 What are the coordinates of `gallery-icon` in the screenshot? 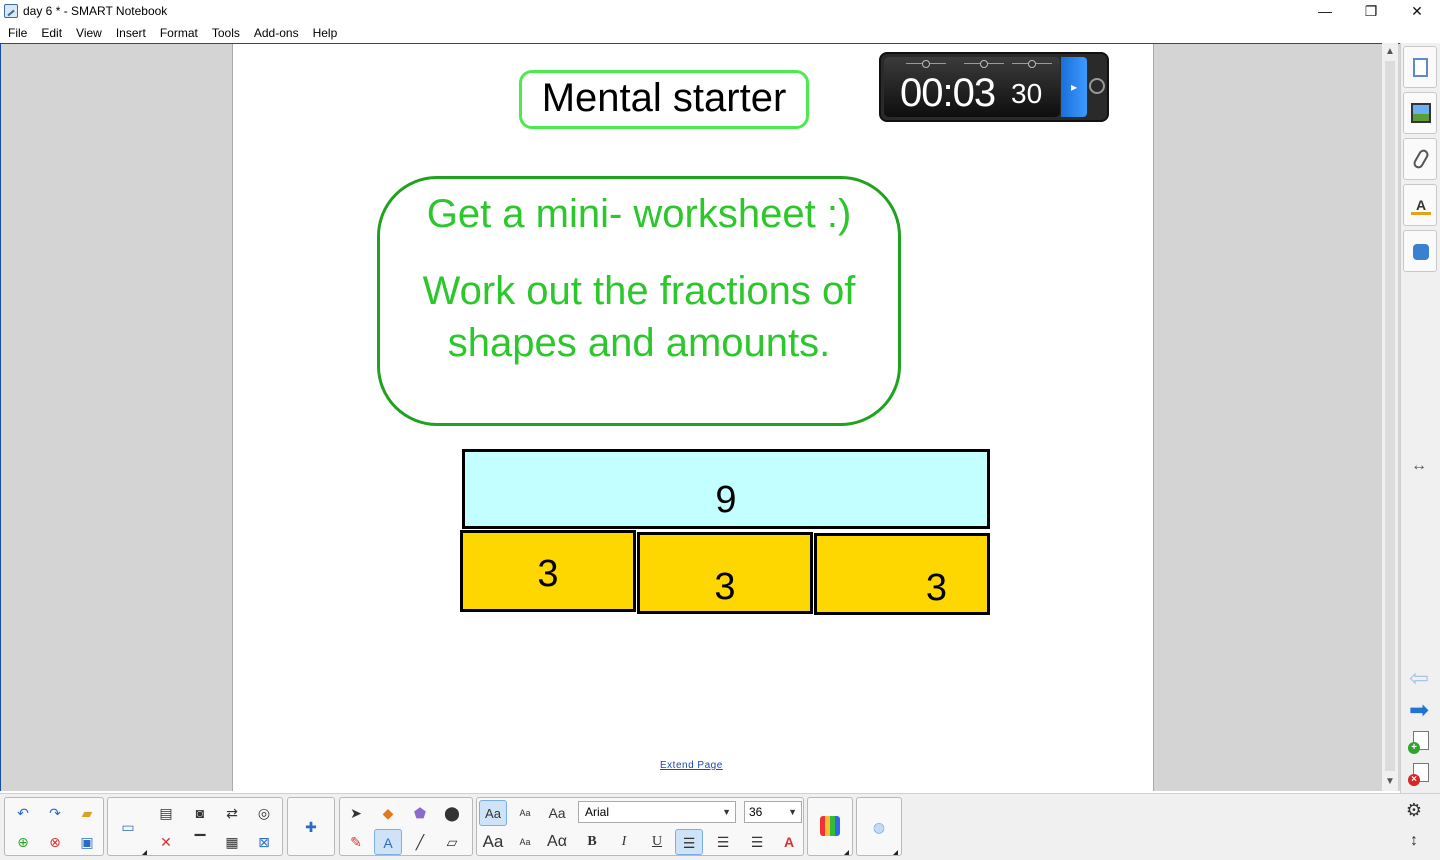 It's located at (1421, 113).